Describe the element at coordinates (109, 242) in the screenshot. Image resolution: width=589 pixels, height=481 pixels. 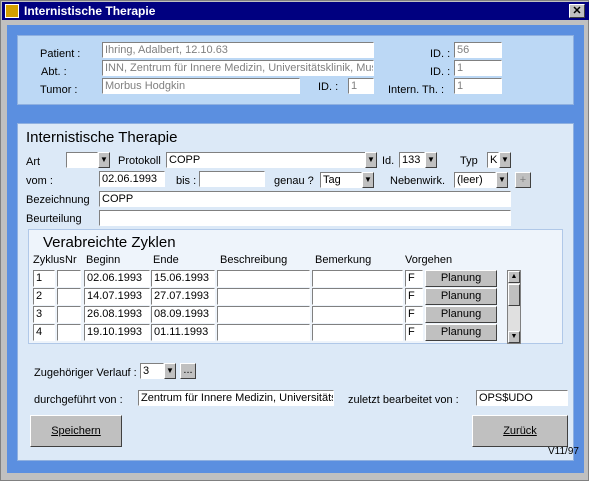
I see `cycles-title: Verabreichte Zyklen` at that location.